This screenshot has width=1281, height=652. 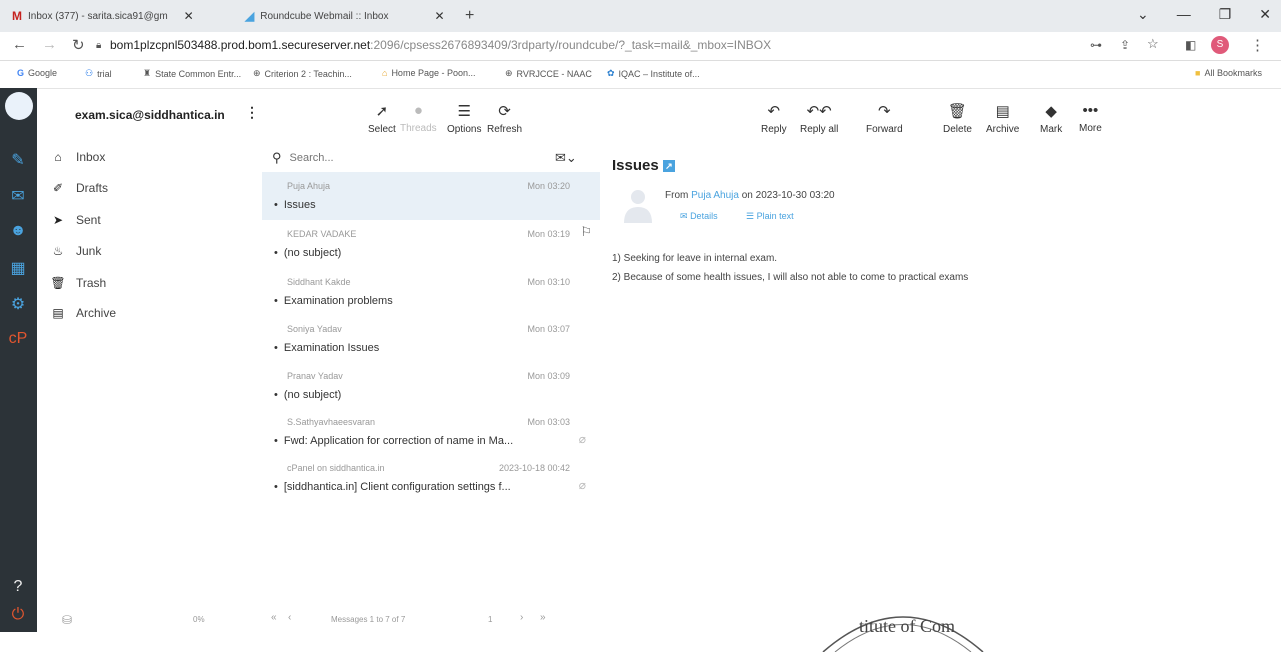 I want to click on contacts-icon: ☻, so click(x=18, y=232).